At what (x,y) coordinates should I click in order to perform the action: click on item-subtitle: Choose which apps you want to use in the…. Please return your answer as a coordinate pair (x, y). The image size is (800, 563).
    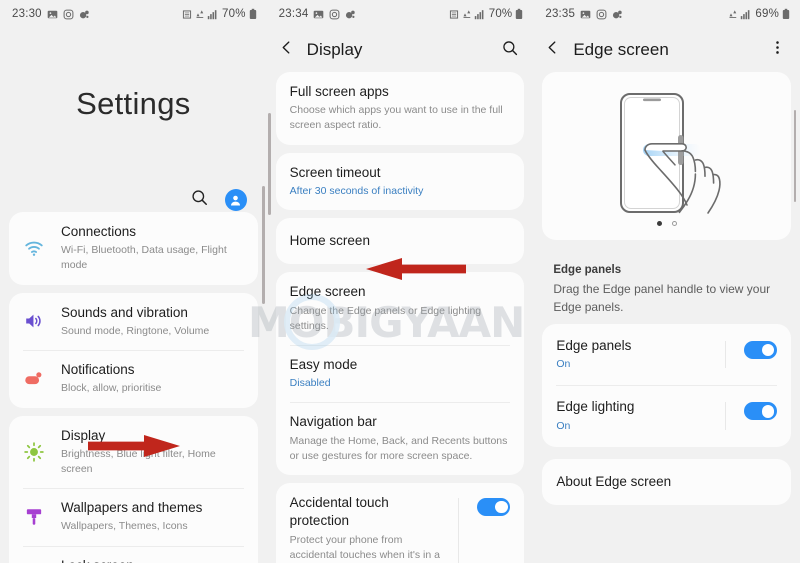
    Looking at the image, I should click on (396, 118).